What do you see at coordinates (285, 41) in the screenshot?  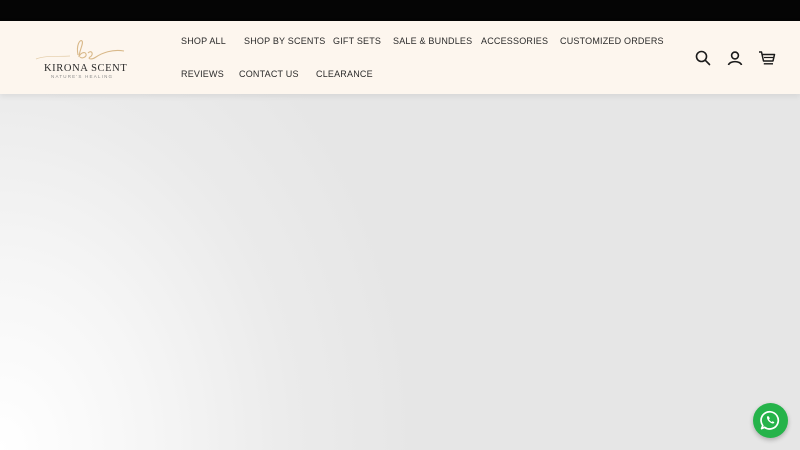 I see `nav-shop-by-scents: SHOP BY SCENTS` at bounding box center [285, 41].